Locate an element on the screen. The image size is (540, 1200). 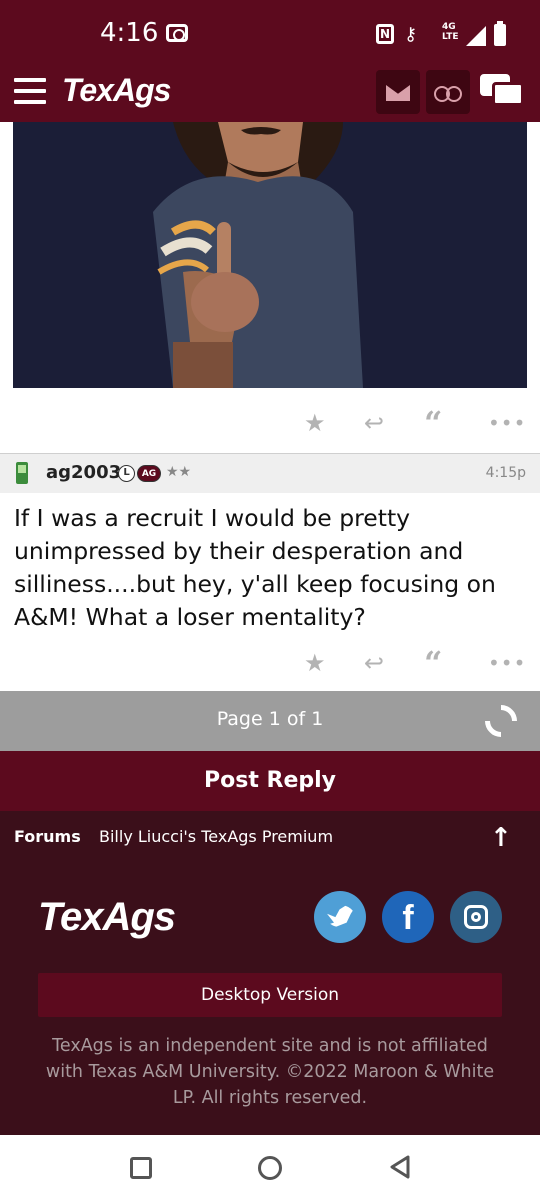
mail-icon is located at coordinates (398, 93).